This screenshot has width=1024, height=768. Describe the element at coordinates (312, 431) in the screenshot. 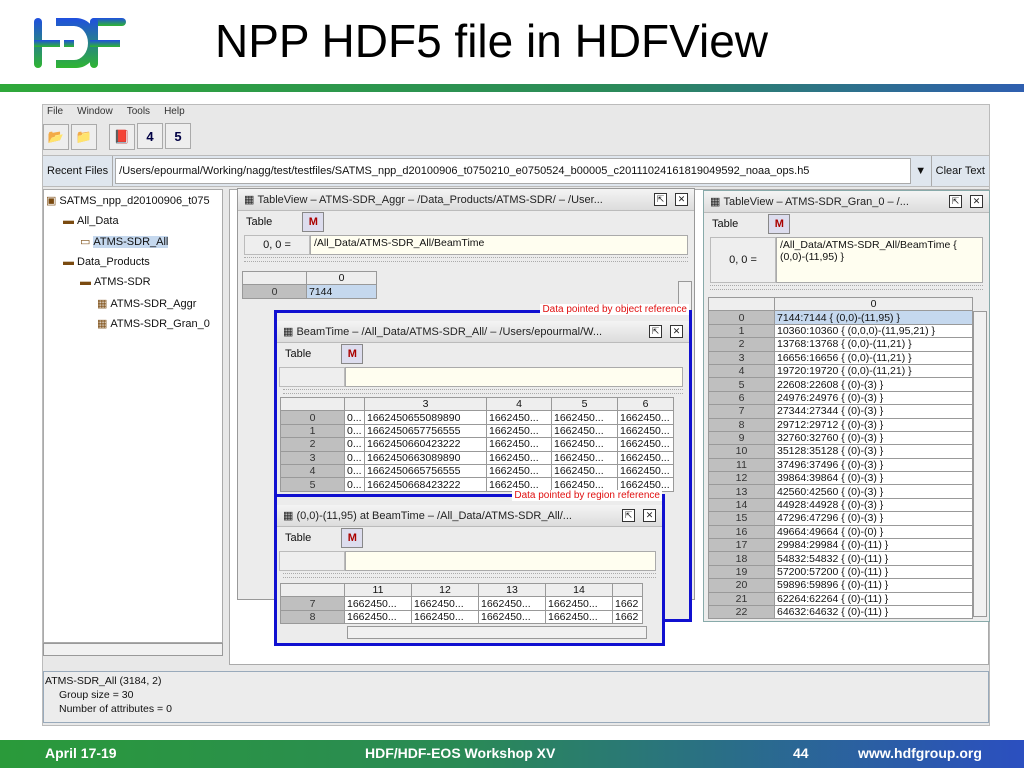

I see `row-header: 1` at that location.